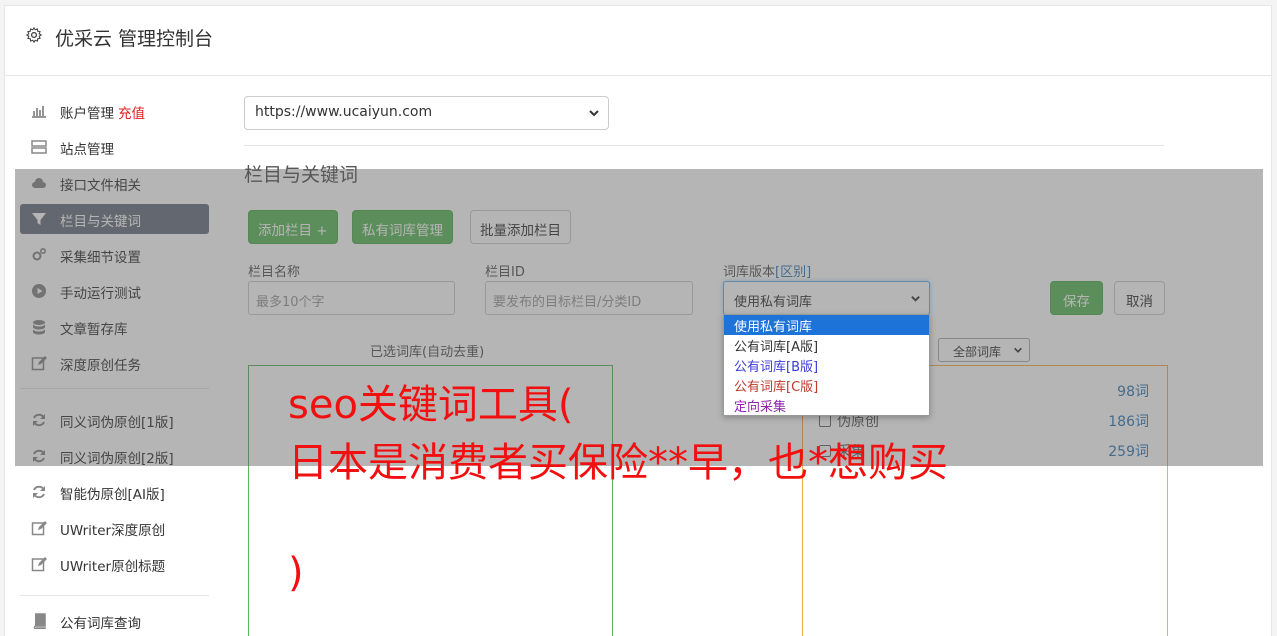 This screenshot has width=1277, height=636. I want to click on overlay-headline-line2: 日本是消费者买保险**早，也*想购买, so click(618, 463).